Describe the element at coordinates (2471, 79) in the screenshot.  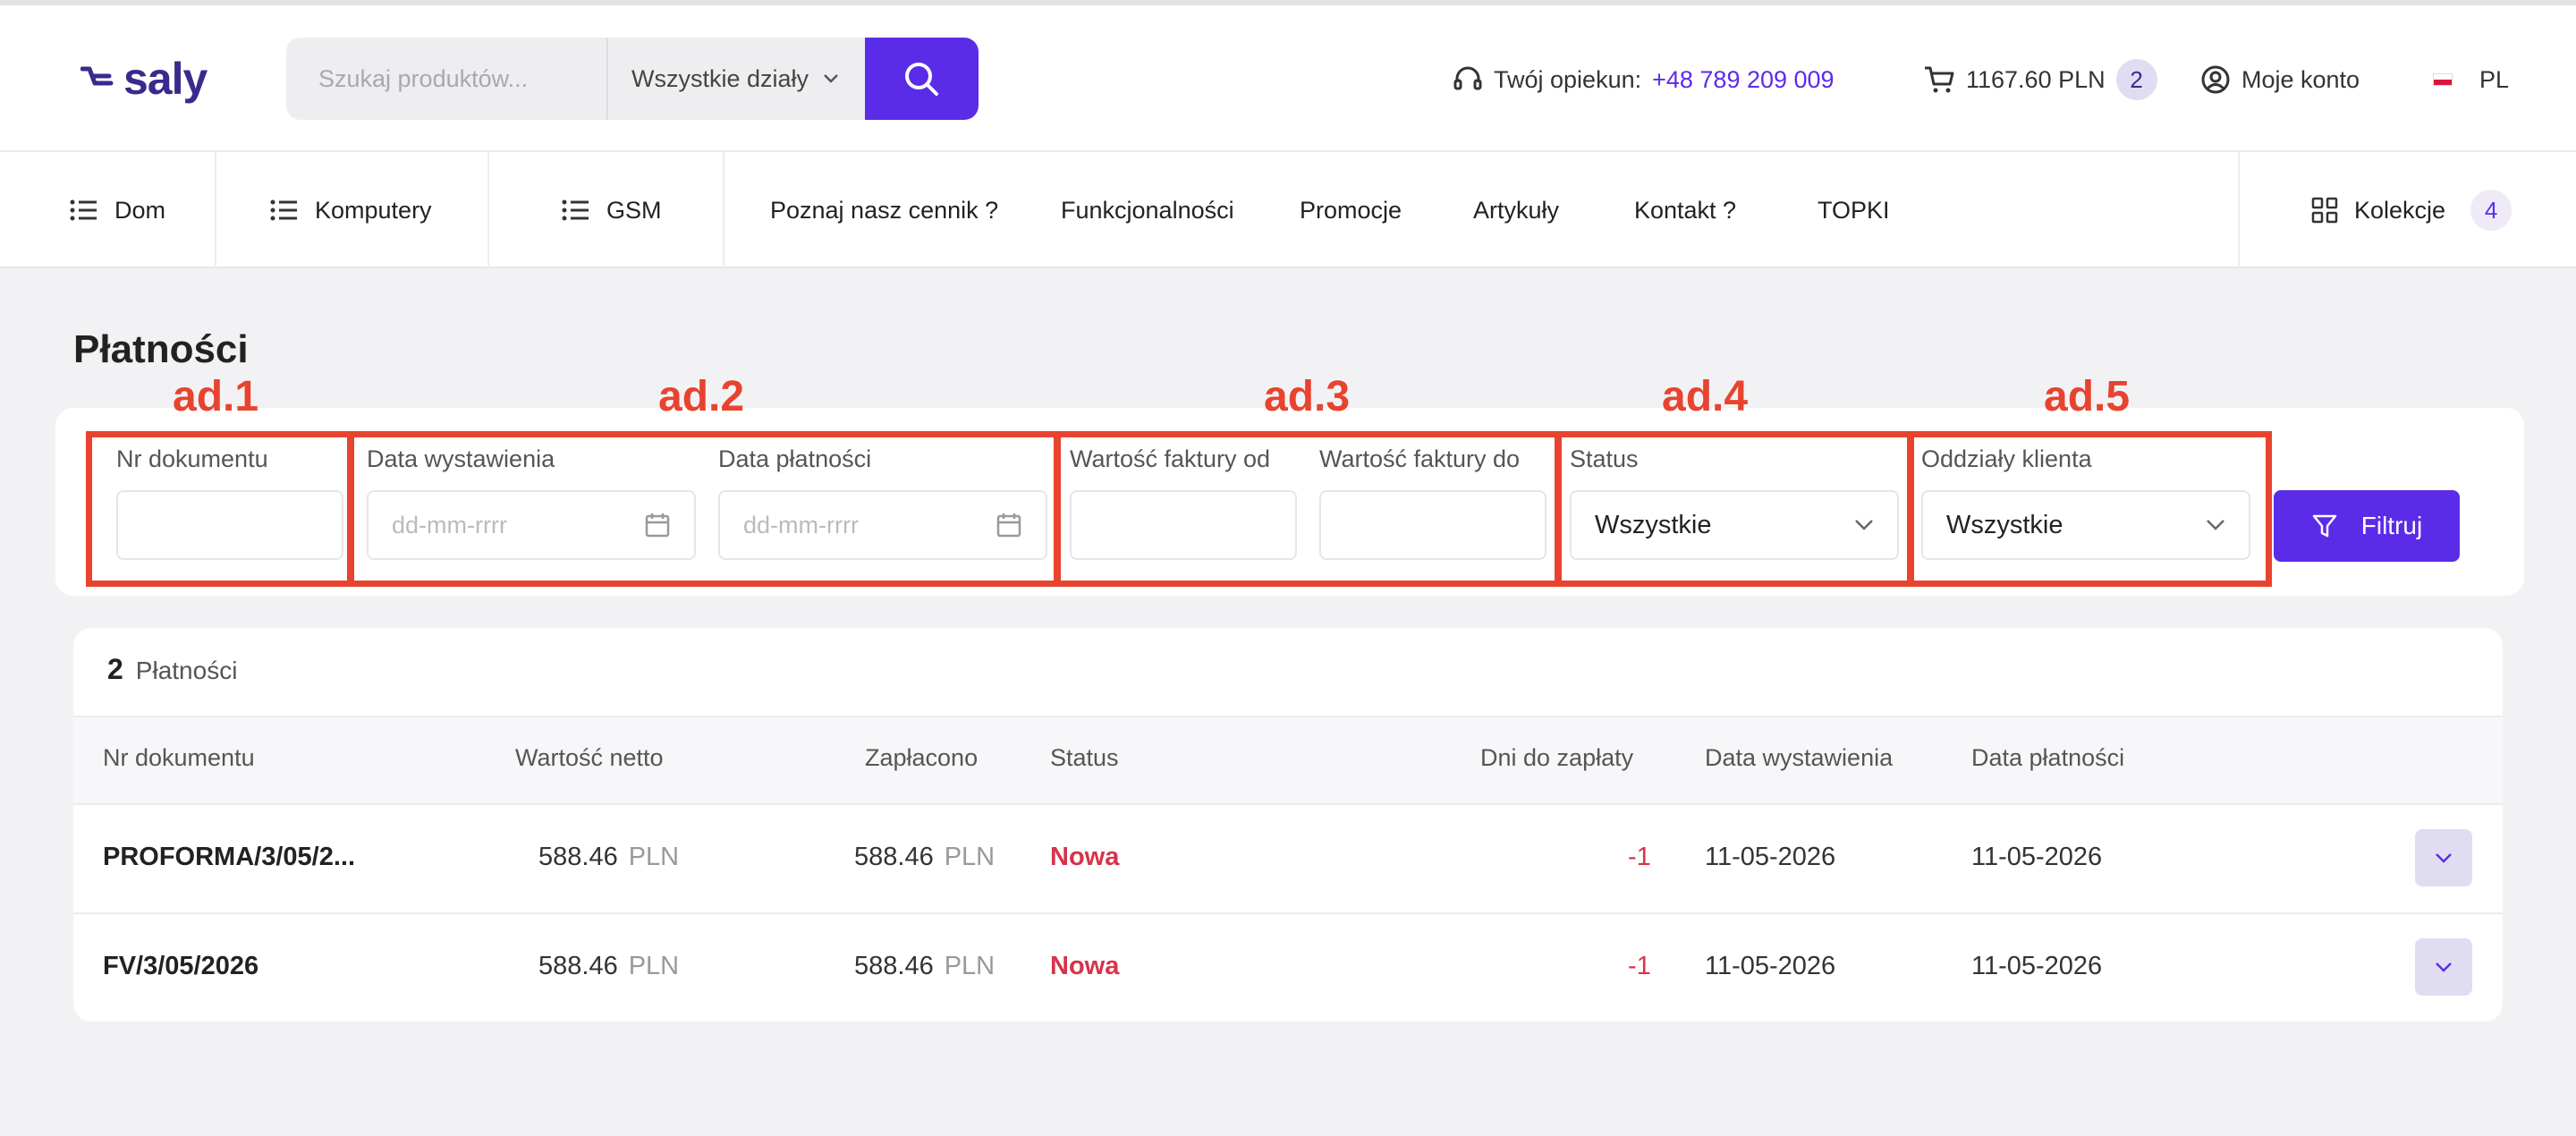
I see `language-switcher: PL` at that location.